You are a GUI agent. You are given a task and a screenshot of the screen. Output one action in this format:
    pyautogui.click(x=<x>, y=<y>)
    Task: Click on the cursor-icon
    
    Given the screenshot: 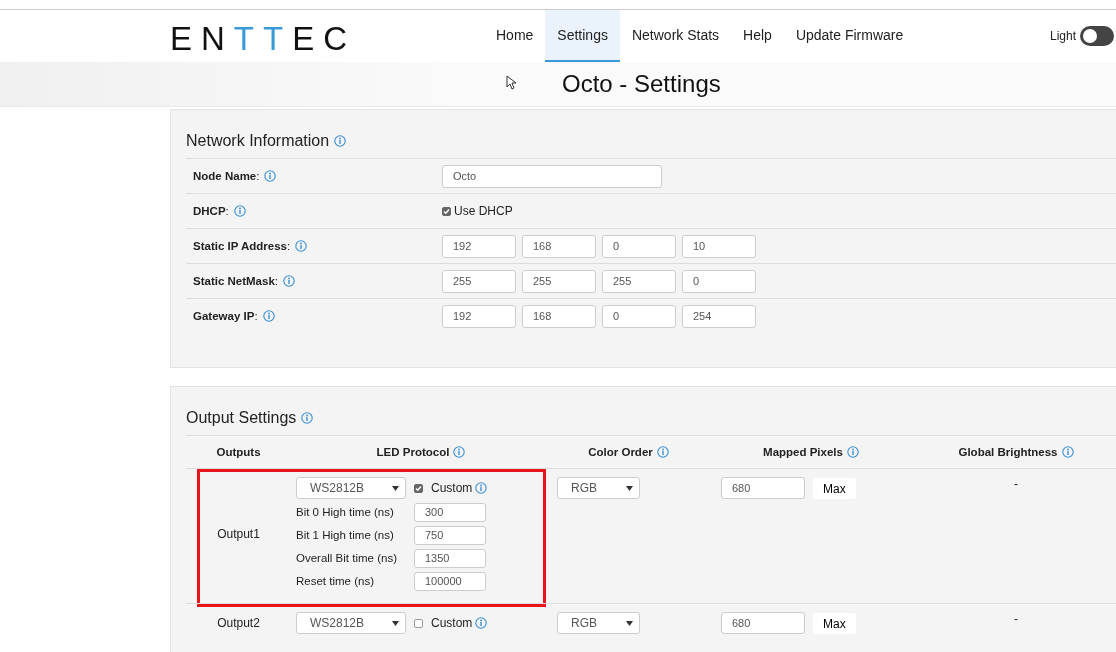 What is the action you would take?
    pyautogui.click(x=511, y=82)
    